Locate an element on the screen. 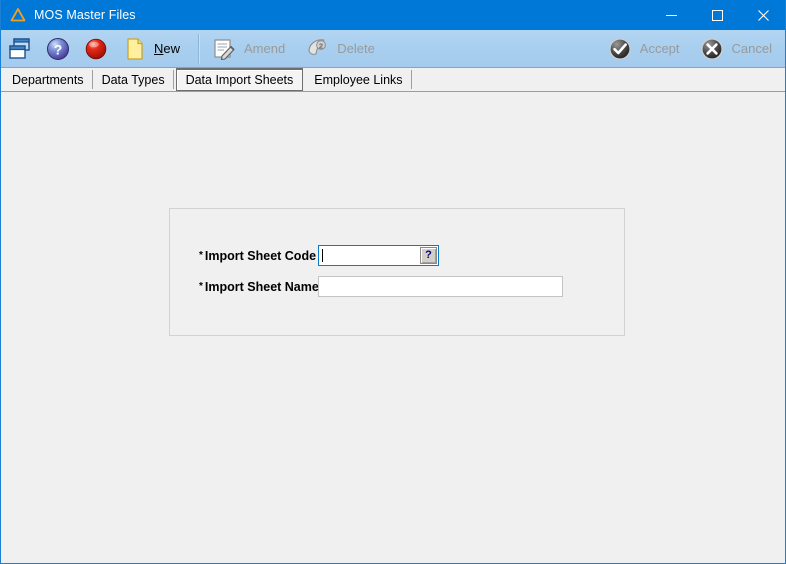 This screenshot has width=786, height=564. exit-red-sphere-icon is located at coordinates (96, 48).